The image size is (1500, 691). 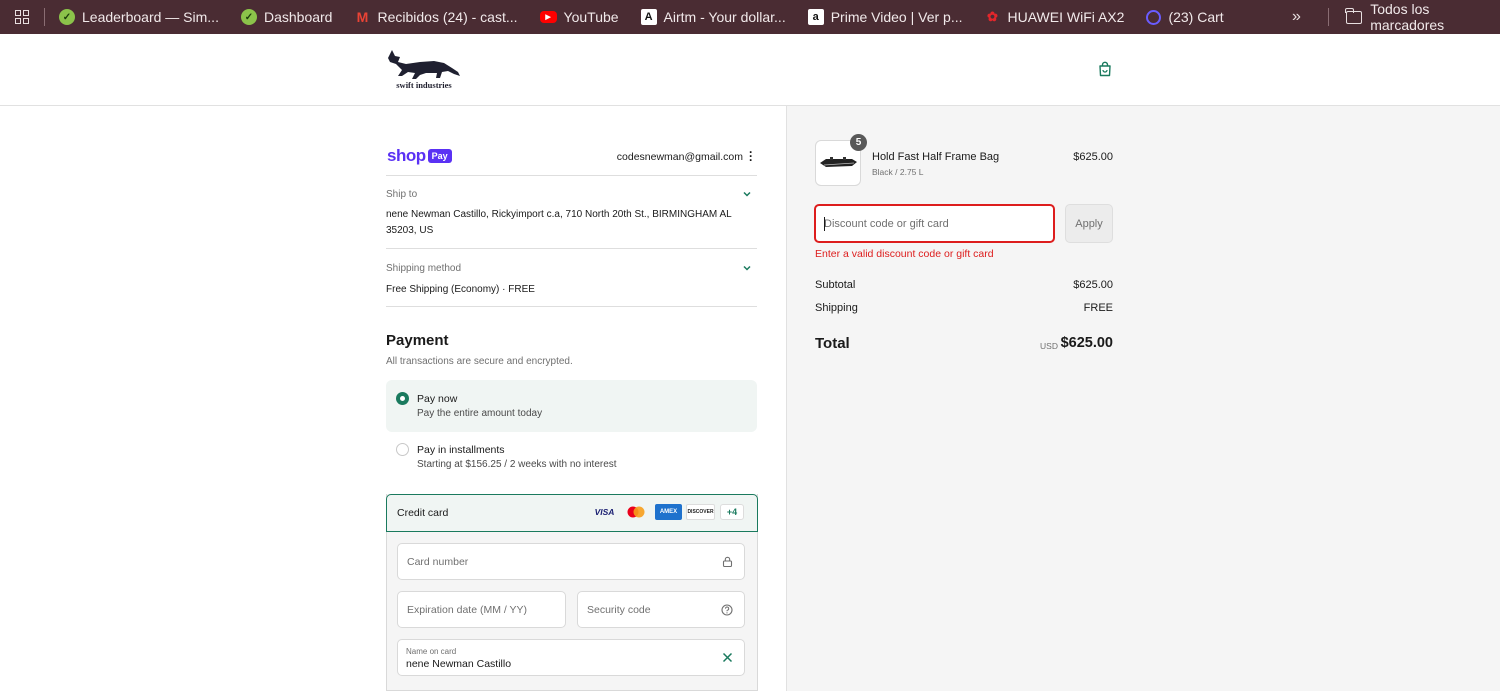 I want to click on shipping-method-label: Shipping method, so click(x=424, y=268).